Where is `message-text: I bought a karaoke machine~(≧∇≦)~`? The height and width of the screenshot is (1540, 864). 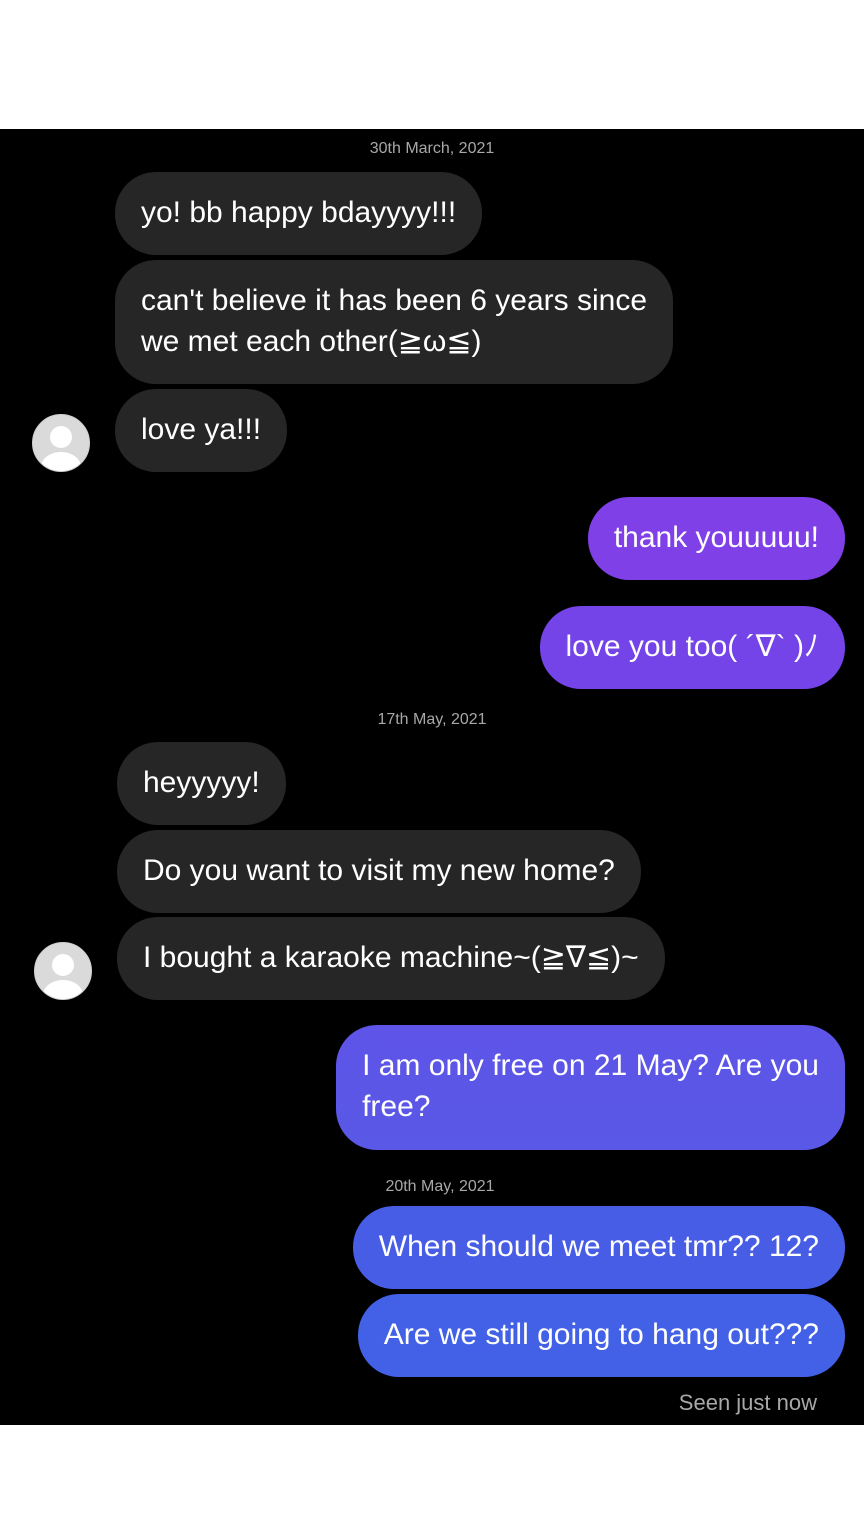
message-text: I bought a karaoke machine~(≧∇≦)~ is located at coordinates (391, 957).